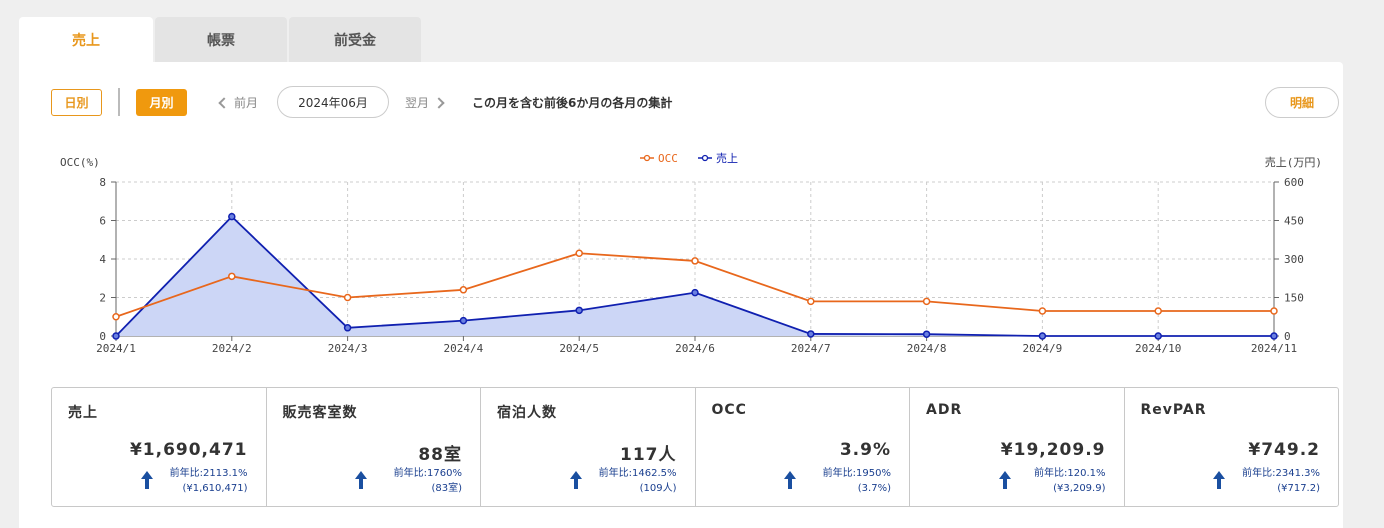 This screenshot has height=528, width=1384. I want to click on stat-compare-prev: (109人), so click(658, 488).